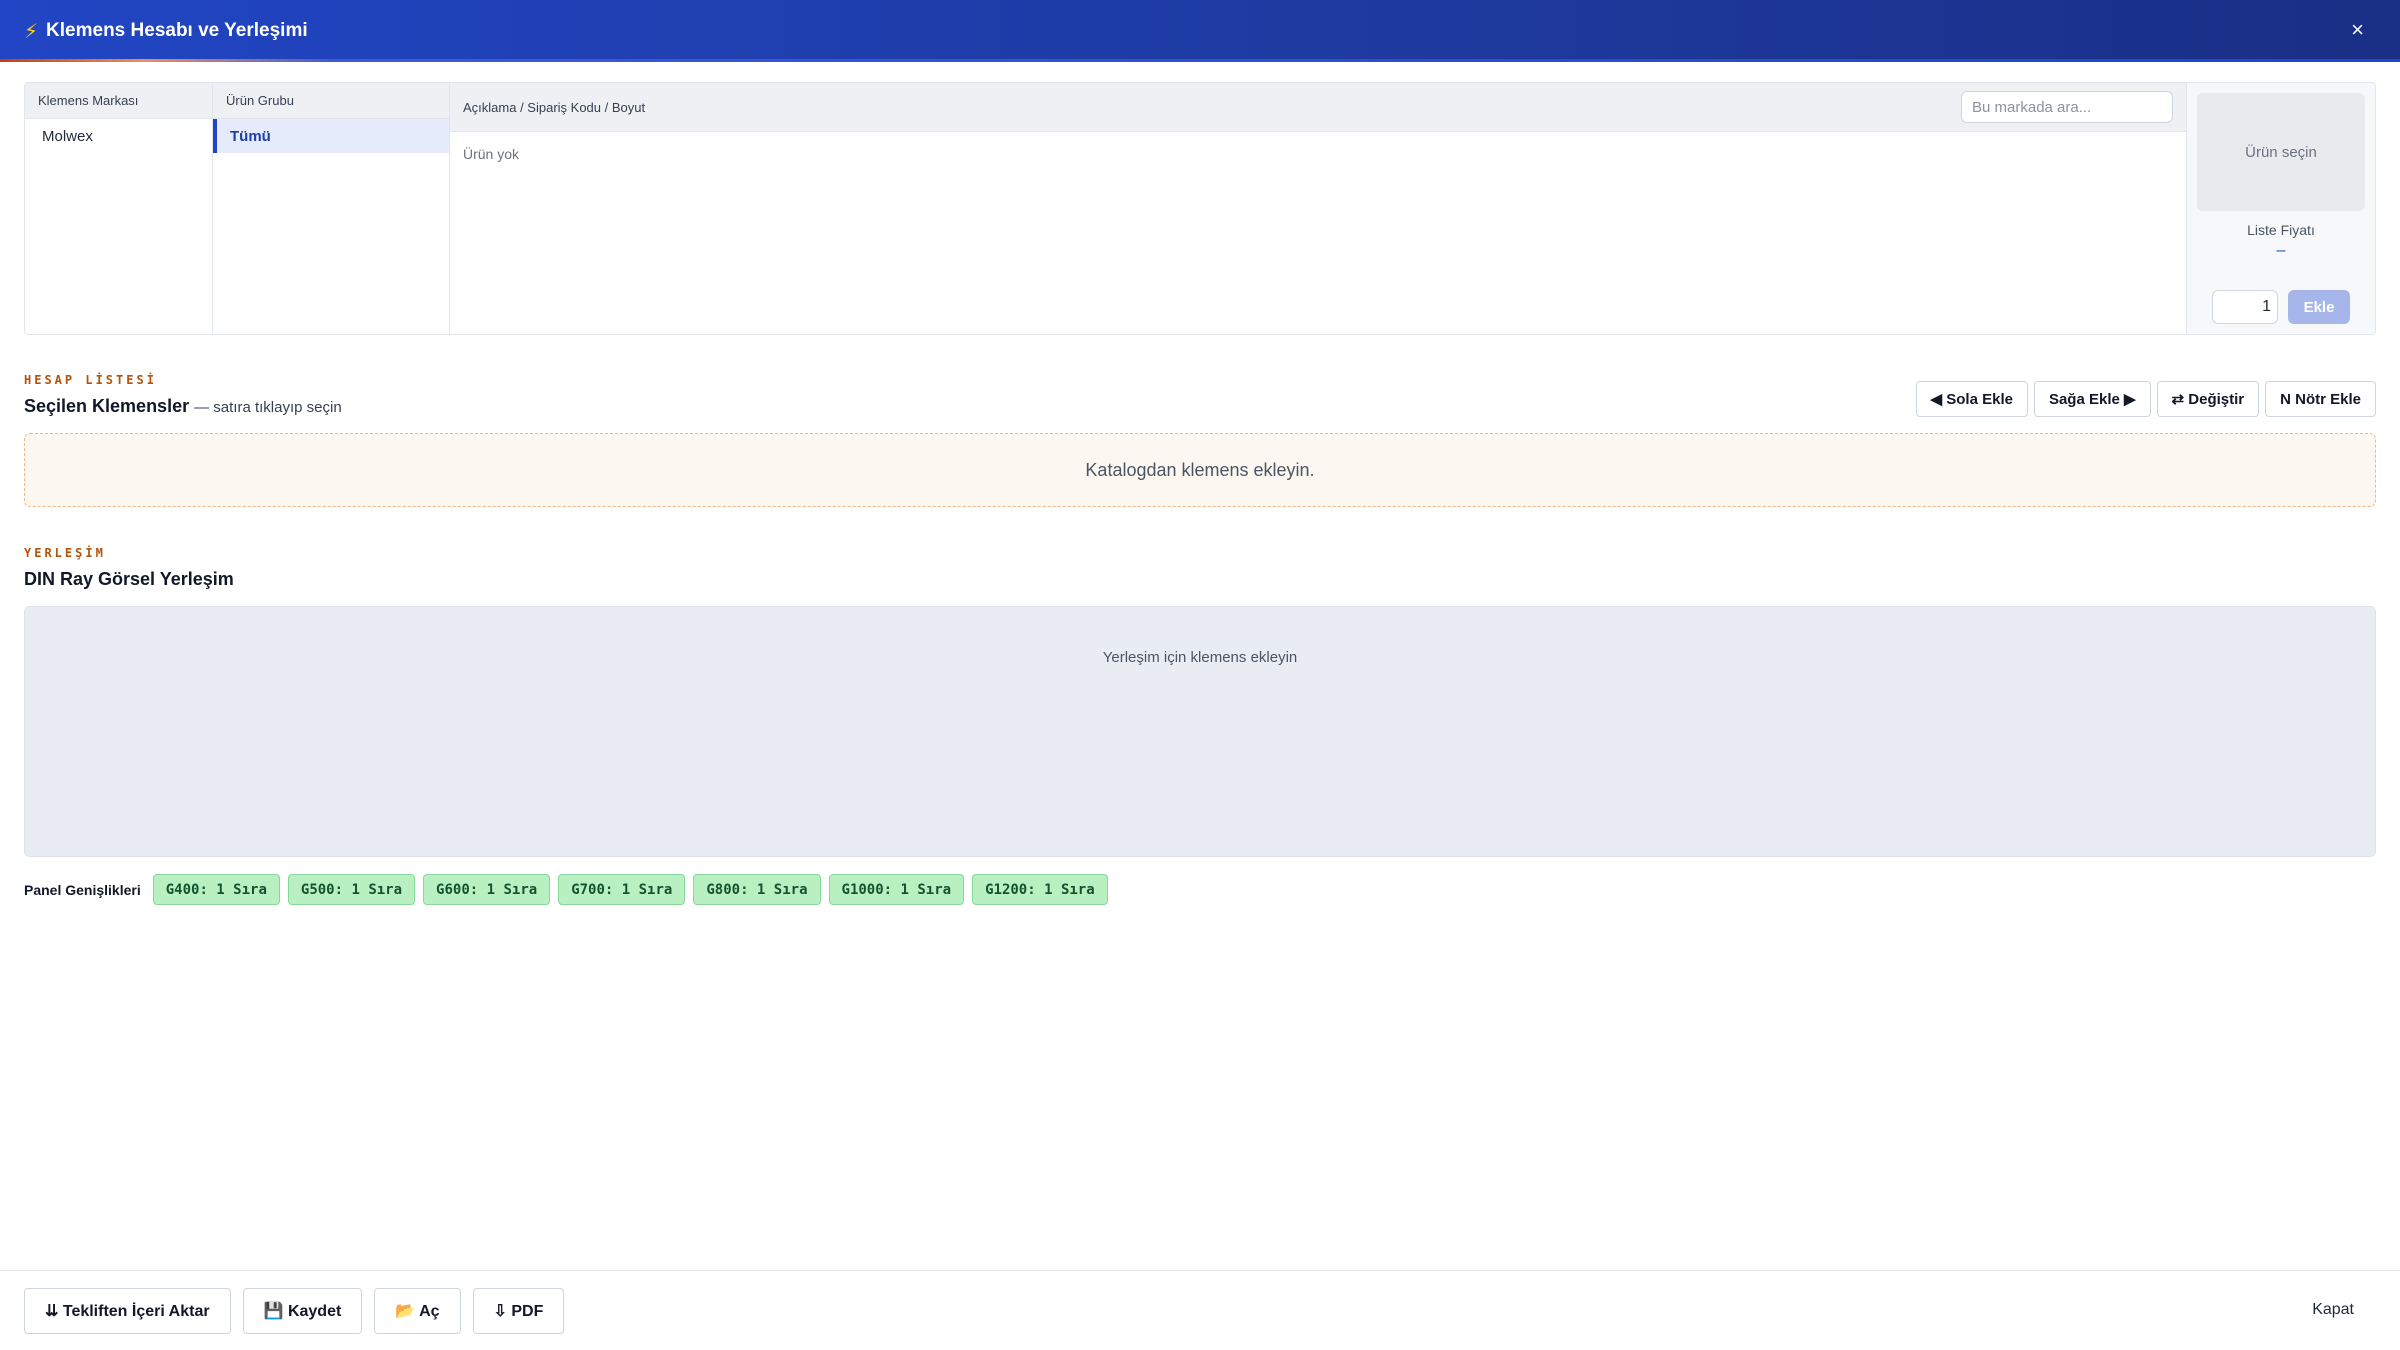  What do you see at coordinates (487, 889) in the screenshot?
I see `panel-width-chip: G600: 1 Sıra` at bounding box center [487, 889].